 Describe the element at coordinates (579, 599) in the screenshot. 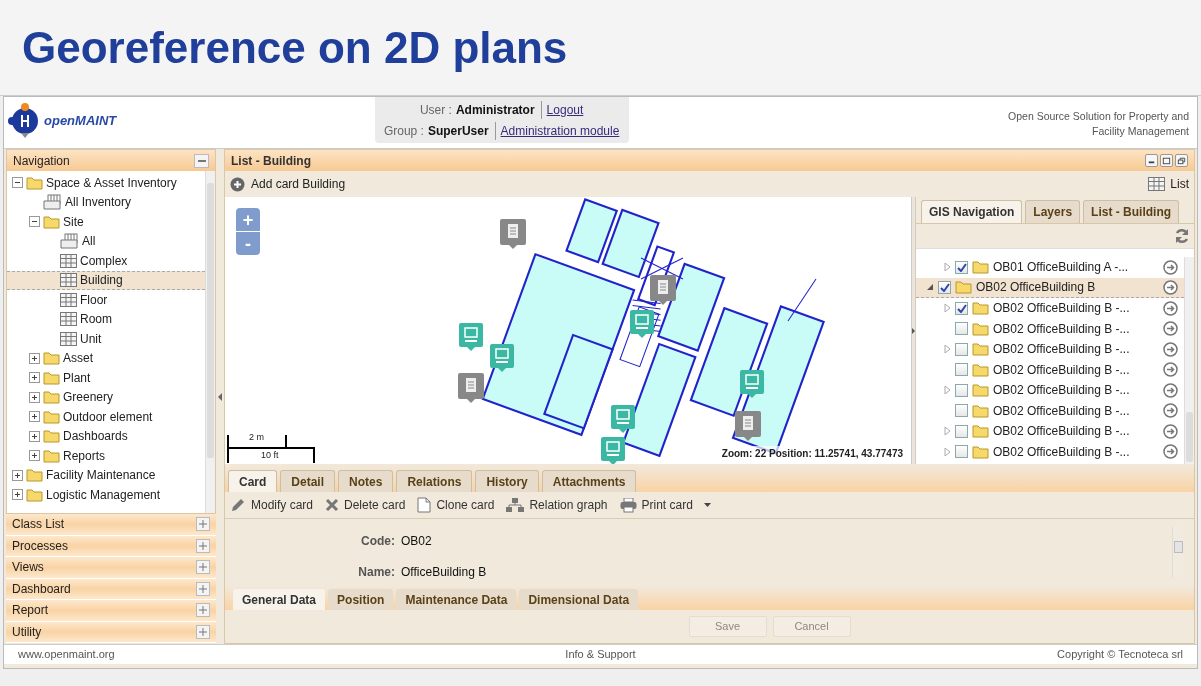

I see `tab: Dimensional Data` at that location.